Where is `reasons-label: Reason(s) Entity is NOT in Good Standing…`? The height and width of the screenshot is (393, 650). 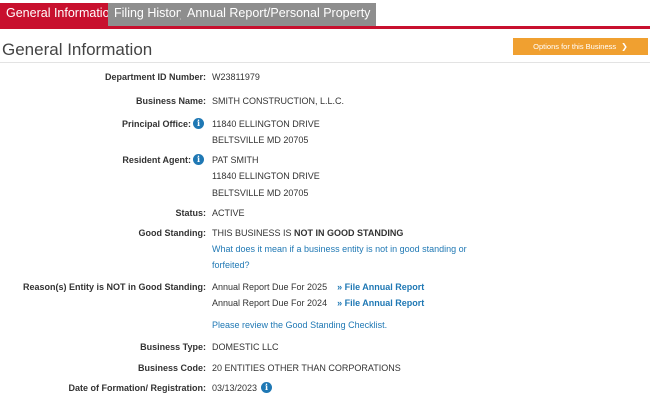 reasons-label: Reason(s) Entity is NOT in Good Standing… is located at coordinates (114, 287).